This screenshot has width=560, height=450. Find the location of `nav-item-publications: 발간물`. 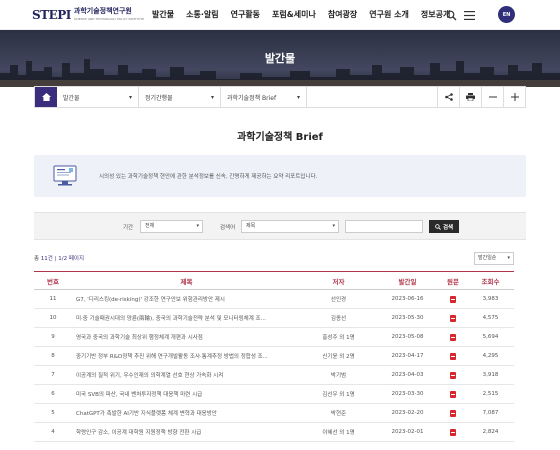

nav-item-publications: 발간물 is located at coordinates (163, 14).